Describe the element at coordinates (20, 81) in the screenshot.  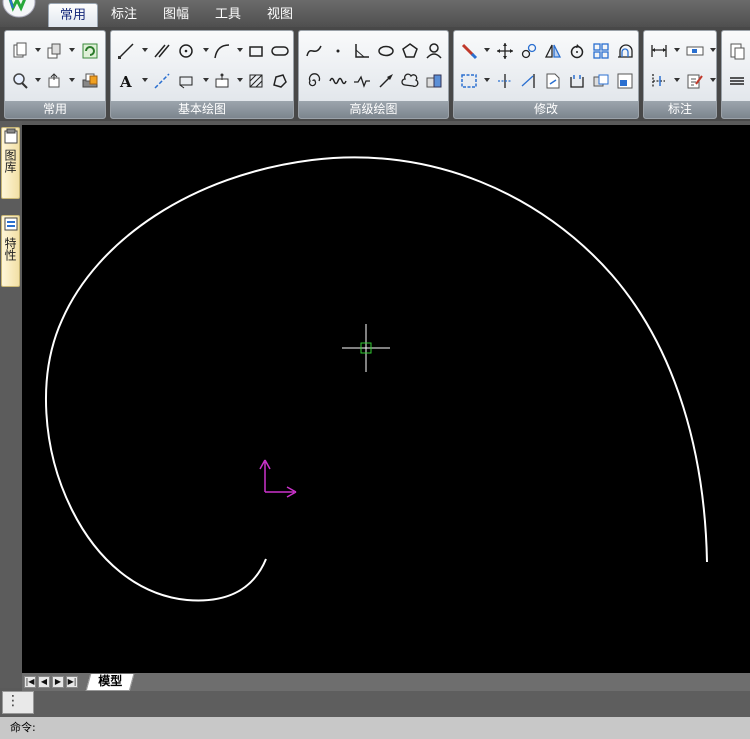
I see `zoom-icon` at that location.